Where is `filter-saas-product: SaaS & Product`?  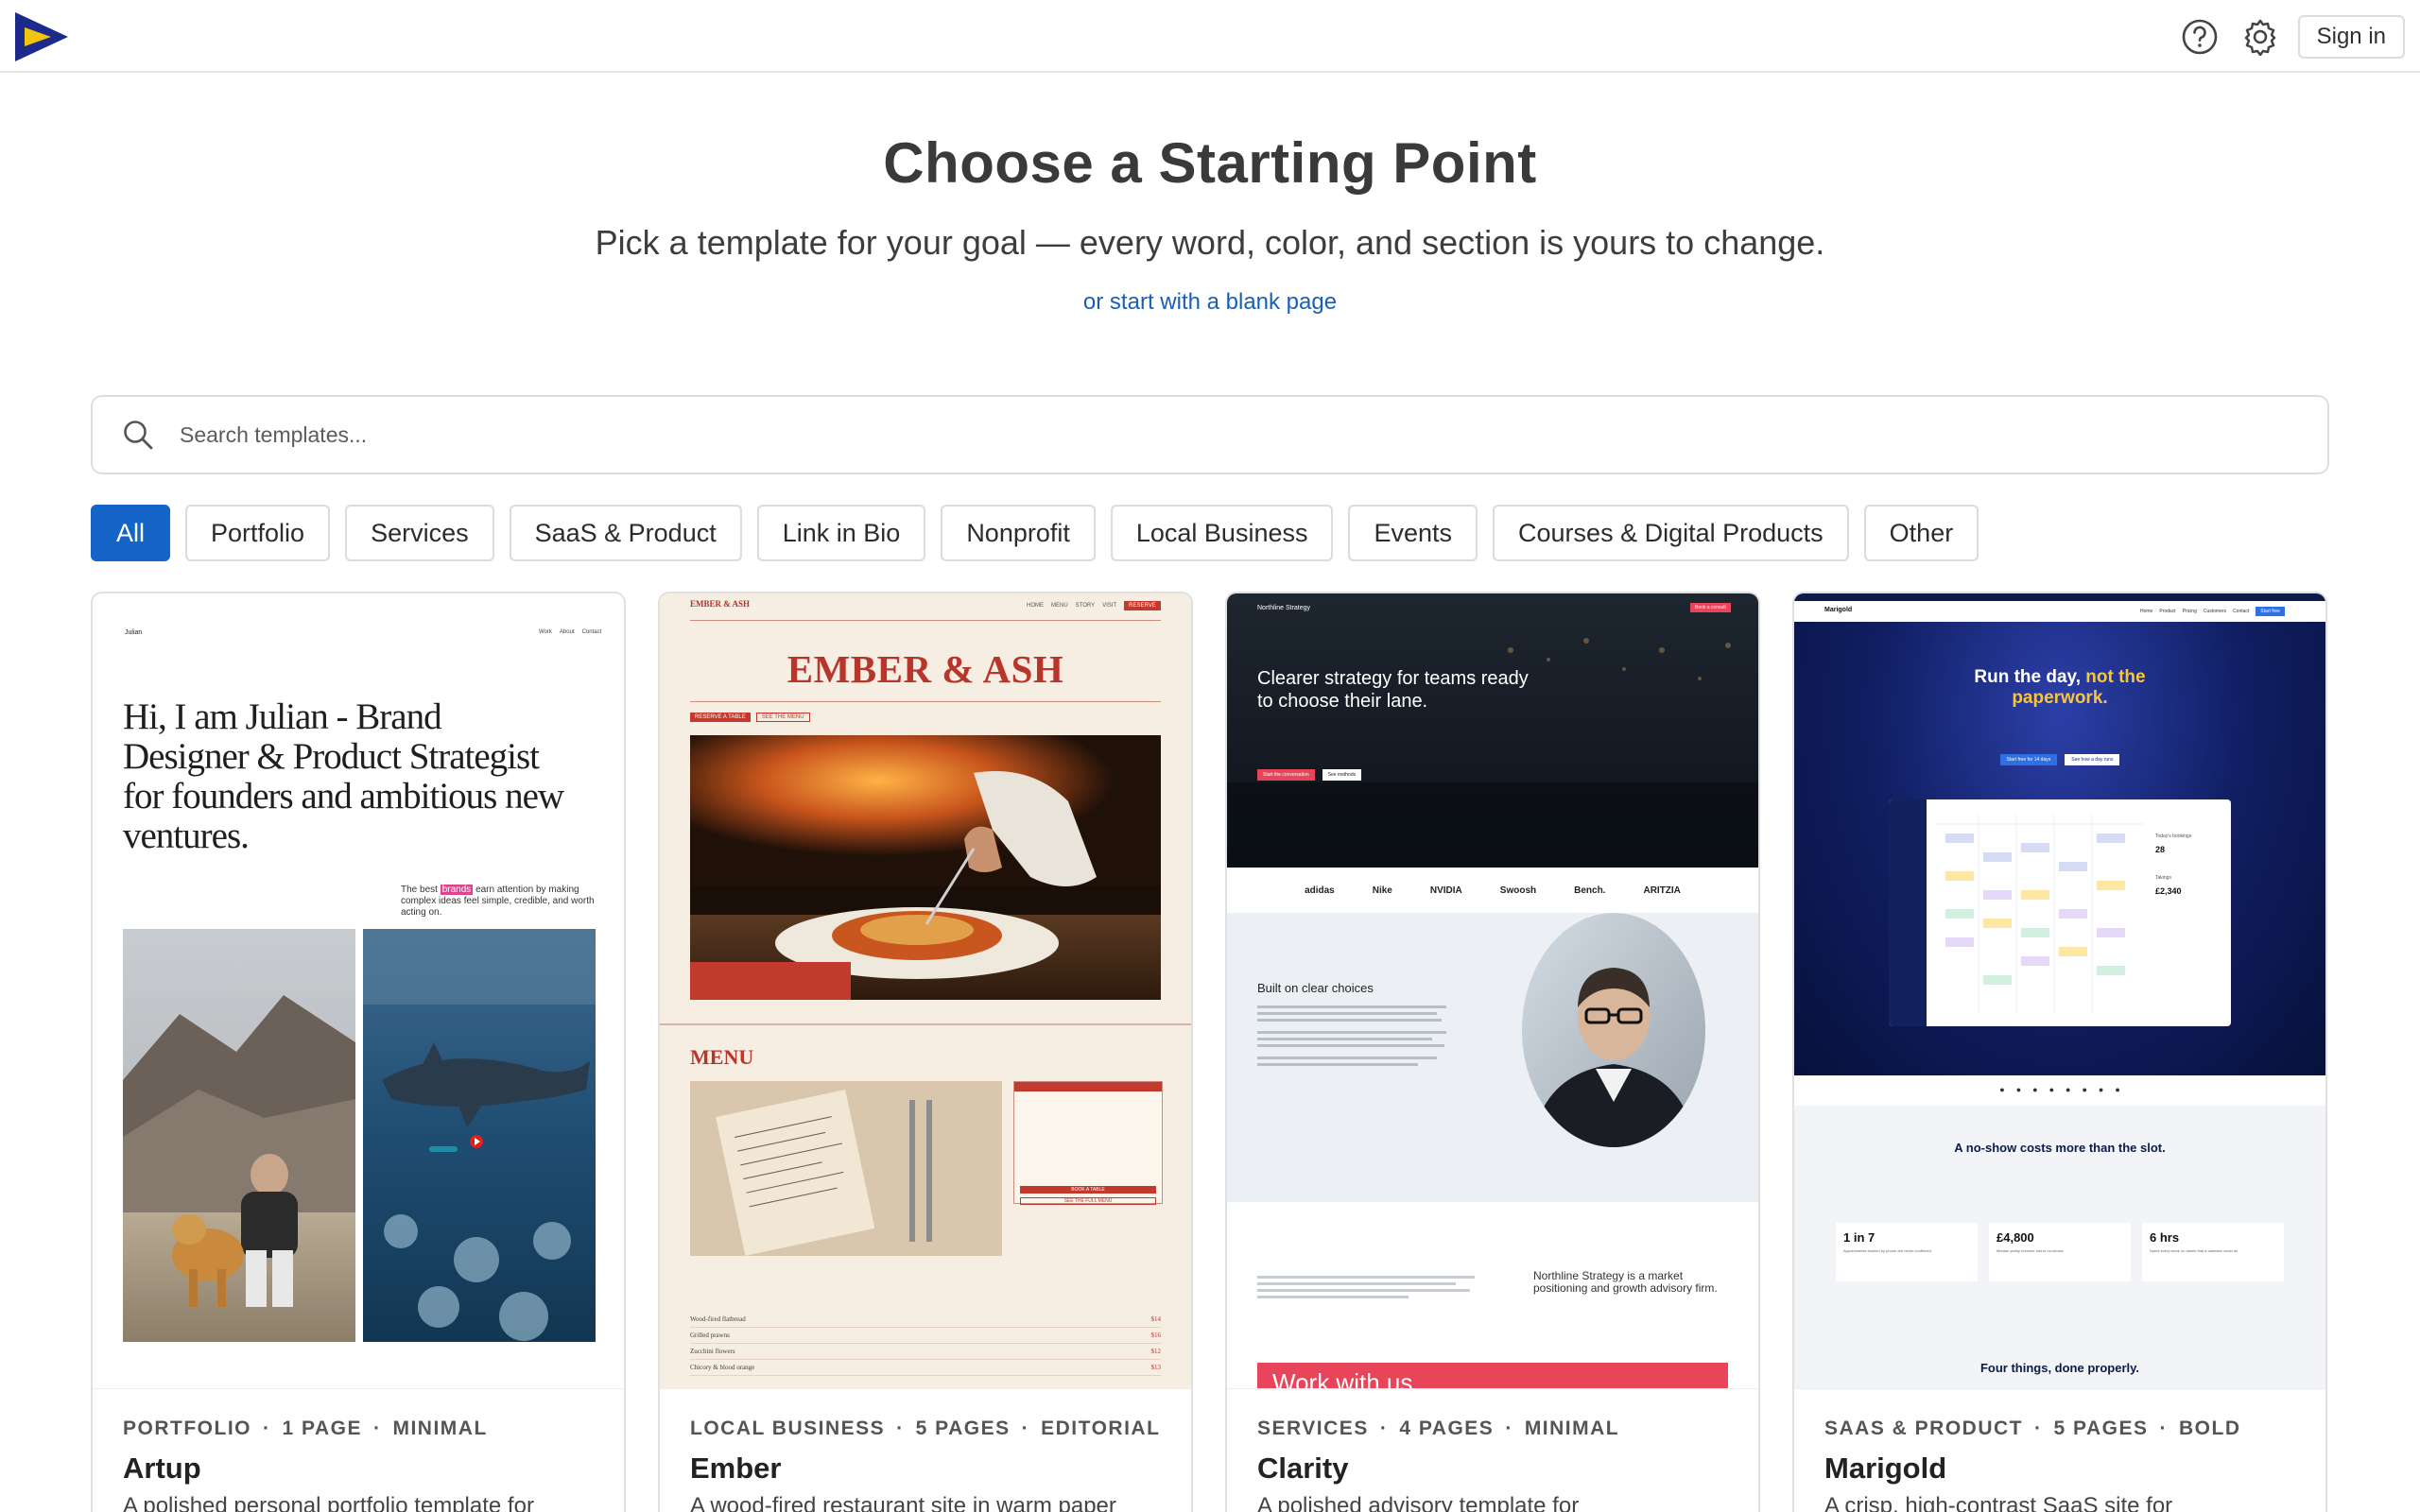
filter-saas-product: SaaS & Product is located at coordinates (625, 533).